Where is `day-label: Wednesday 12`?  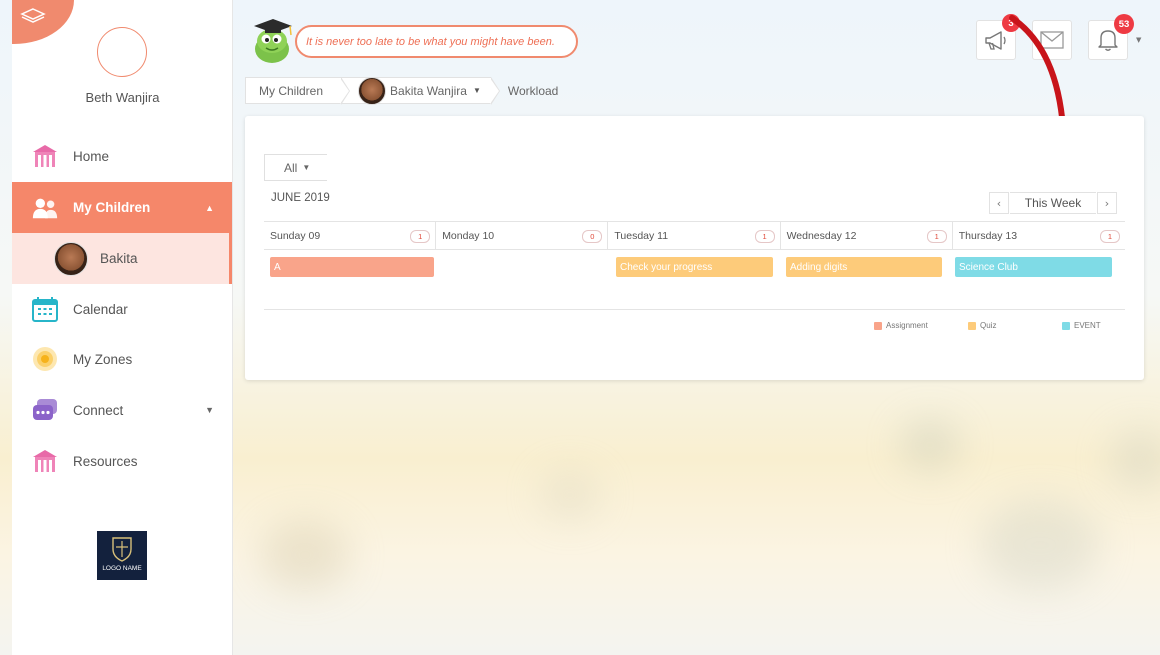
day-label: Wednesday 12 is located at coordinates (821, 235).